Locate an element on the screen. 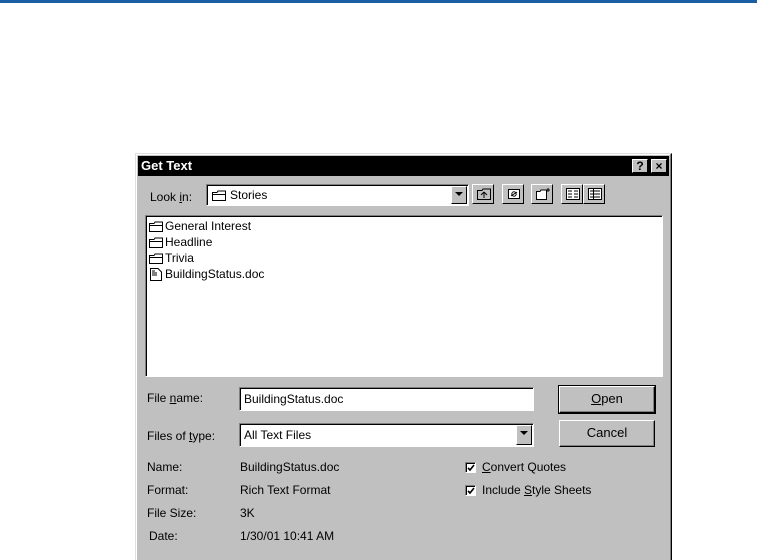 The width and height of the screenshot is (757, 560). file-size-label: File Size: is located at coordinates (172, 513).